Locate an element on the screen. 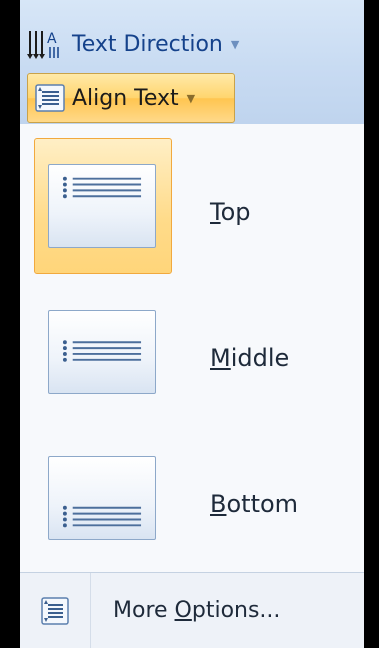  align-middle-label: Middle is located at coordinates (250, 358).